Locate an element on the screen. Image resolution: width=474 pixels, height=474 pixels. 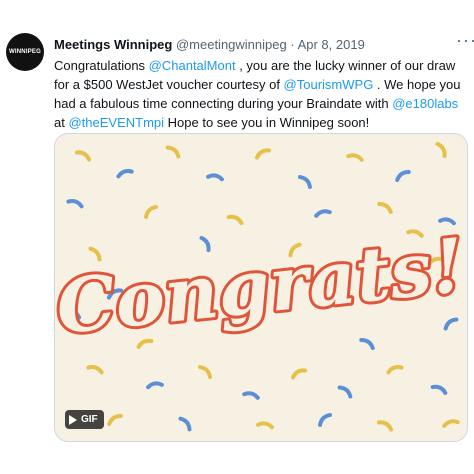
author-name: Meetings Winnipeg is located at coordinates (113, 44).